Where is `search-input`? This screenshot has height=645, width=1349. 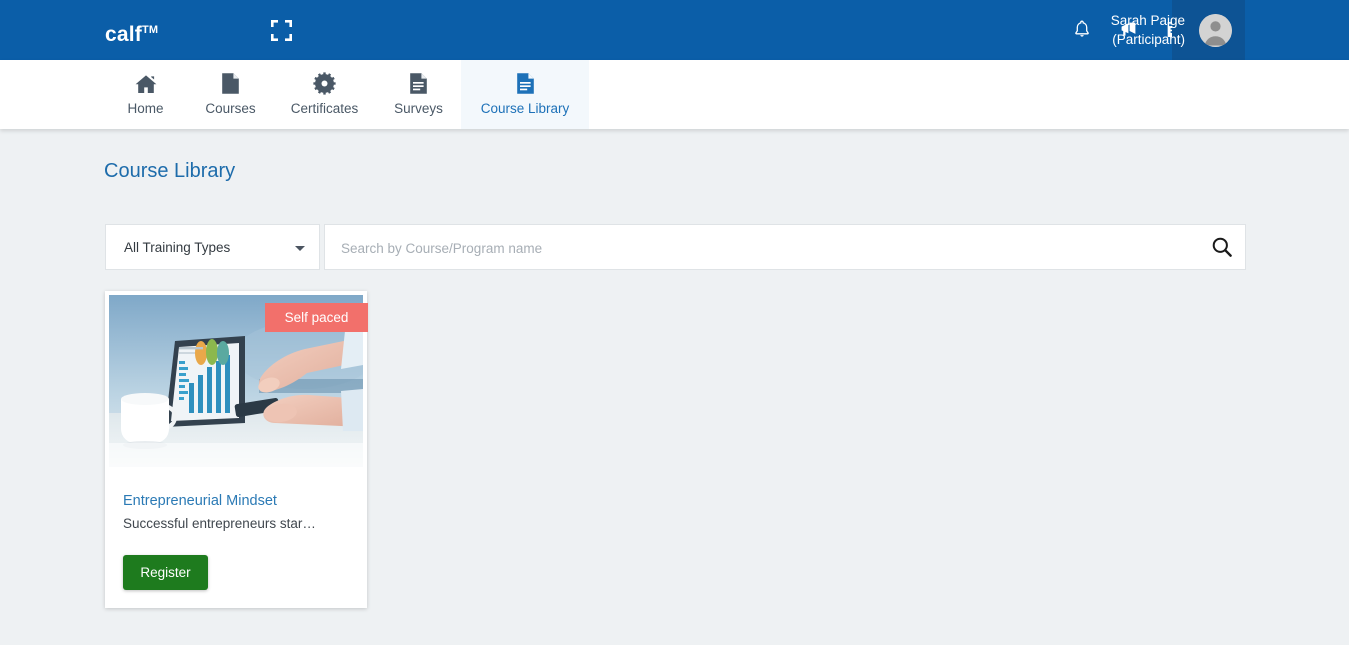
search-input is located at coordinates (766, 248).